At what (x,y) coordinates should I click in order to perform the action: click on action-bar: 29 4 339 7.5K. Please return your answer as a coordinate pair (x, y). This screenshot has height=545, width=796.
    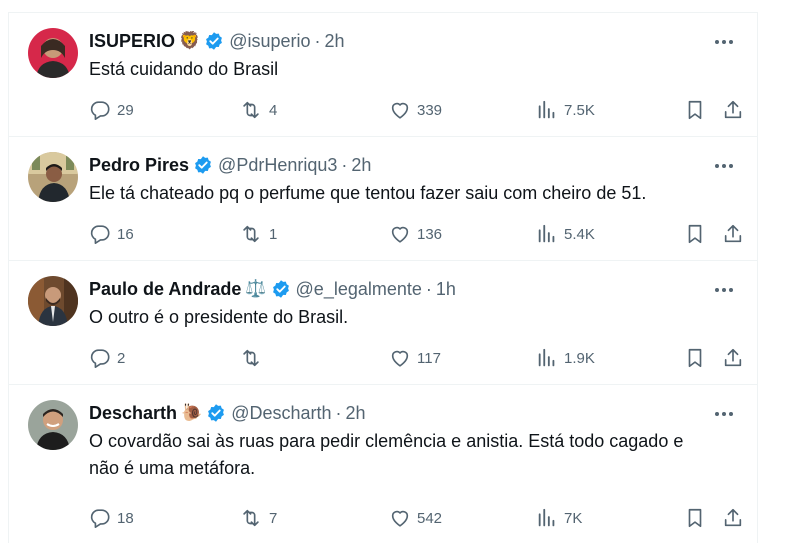
    Looking at the image, I should click on (415, 110).